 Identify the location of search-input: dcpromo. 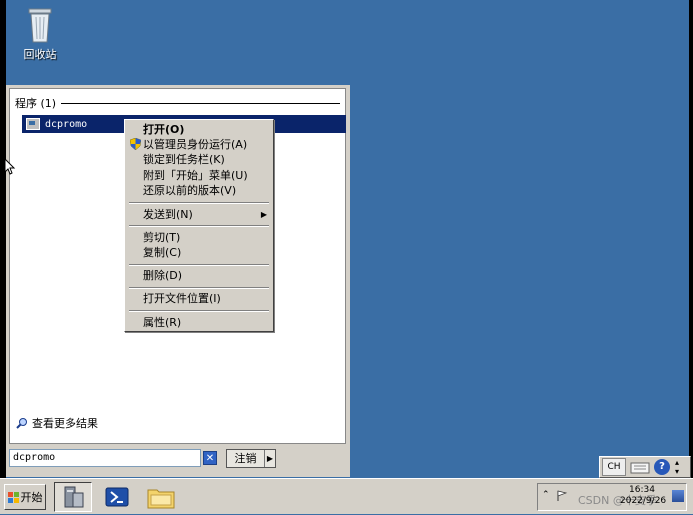
(105, 458).